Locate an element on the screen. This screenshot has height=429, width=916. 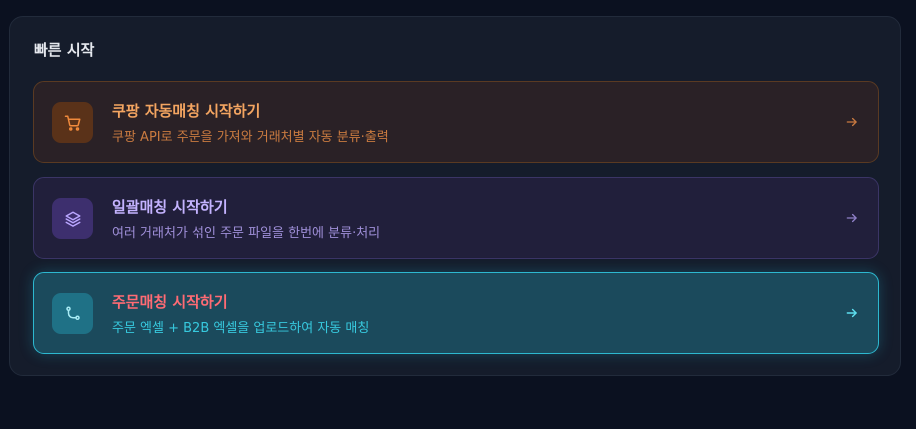
cart-icon is located at coordinates (72, 122).